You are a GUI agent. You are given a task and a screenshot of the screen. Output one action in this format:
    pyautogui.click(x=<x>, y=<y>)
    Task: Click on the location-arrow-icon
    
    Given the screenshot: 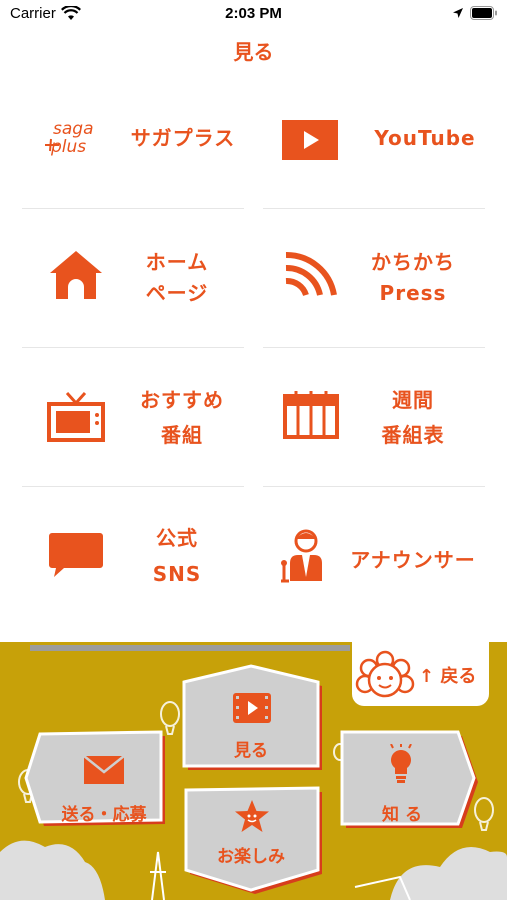 What is the action you would take?
    pyautogui.click(x=458, y=13)
    